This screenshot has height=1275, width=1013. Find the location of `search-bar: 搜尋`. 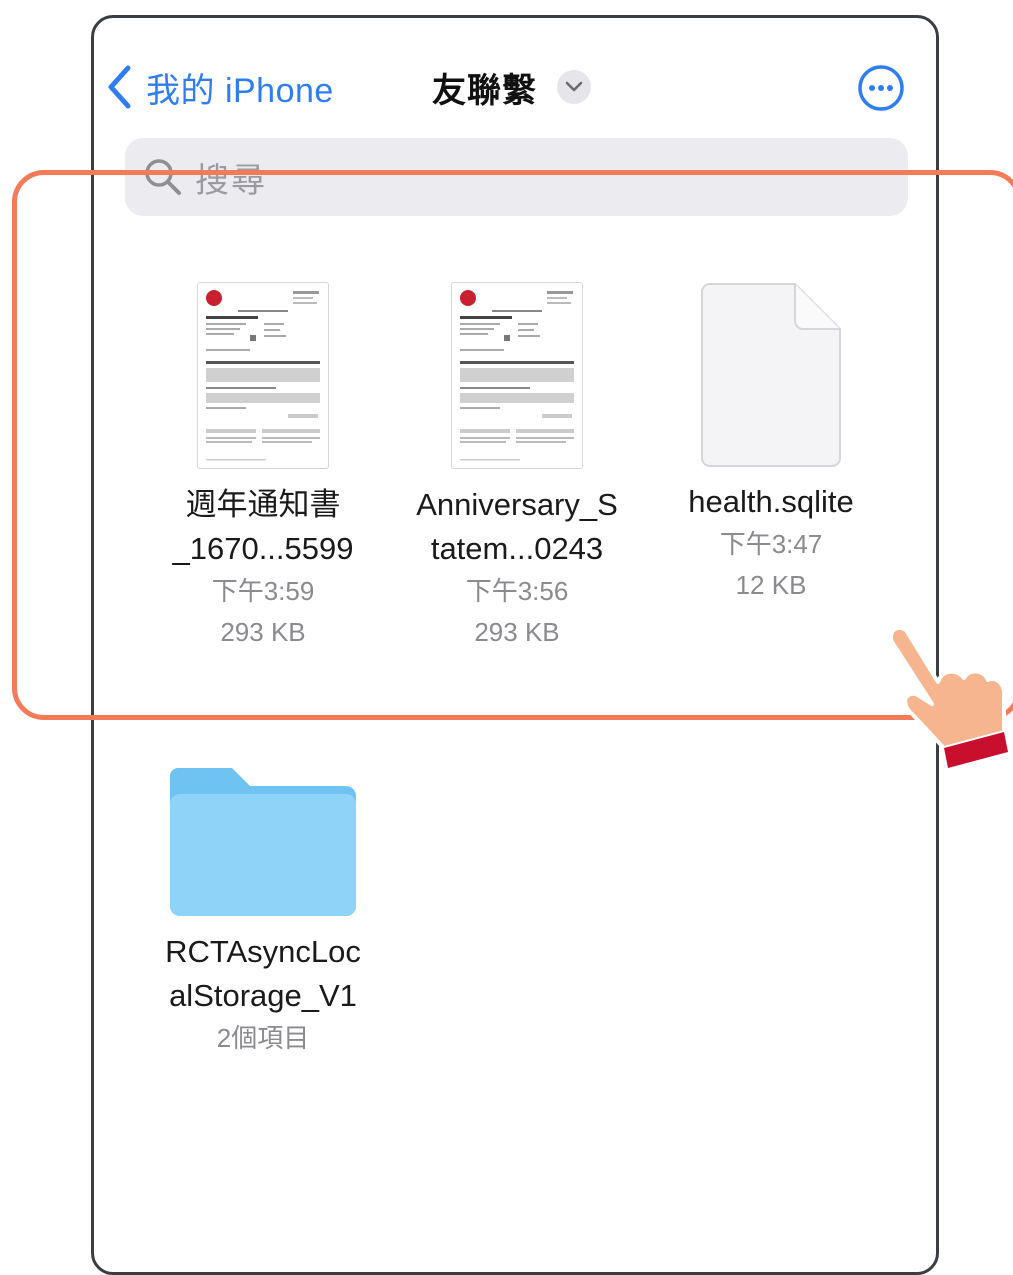

search-bar: 搜尋 is located at coordinates (516, 177).